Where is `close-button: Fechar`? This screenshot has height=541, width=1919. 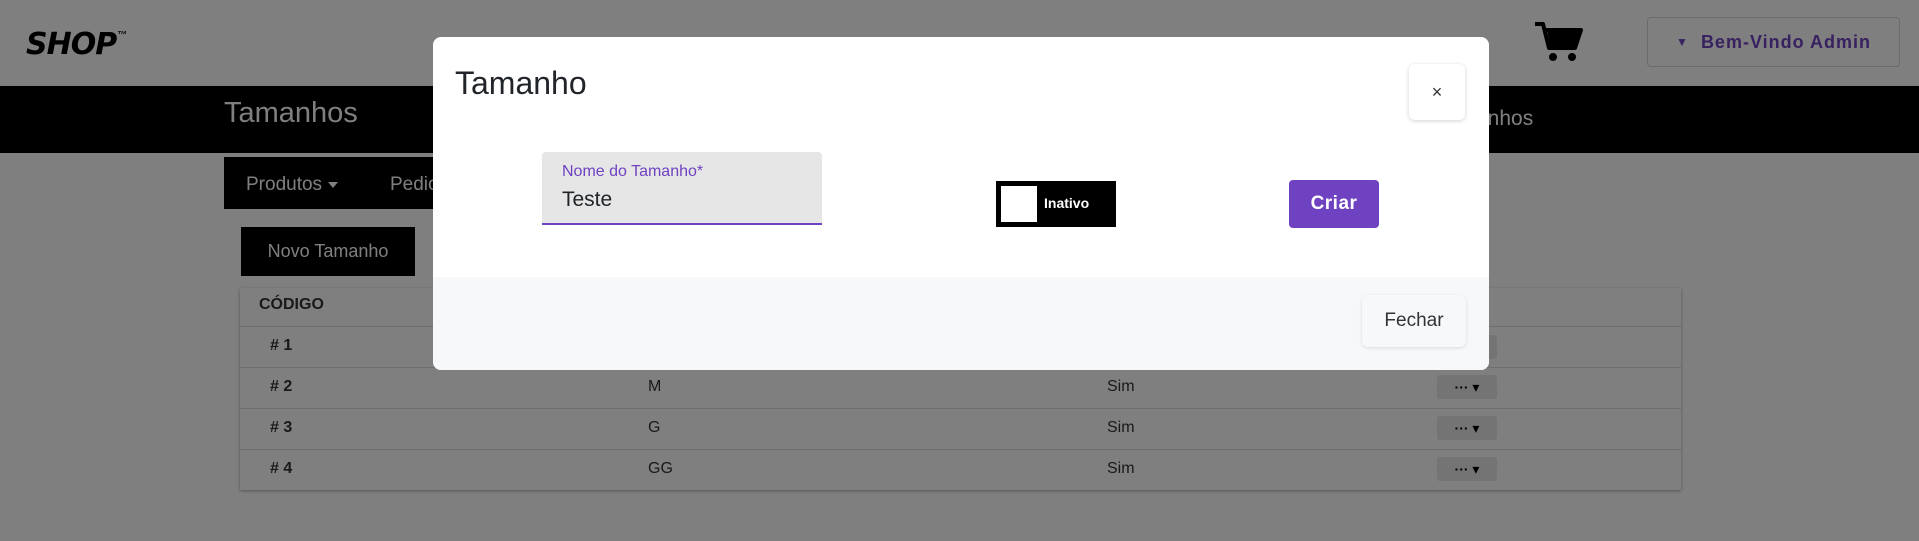
close-button: Fechar is located at coordinates (1414, 321).